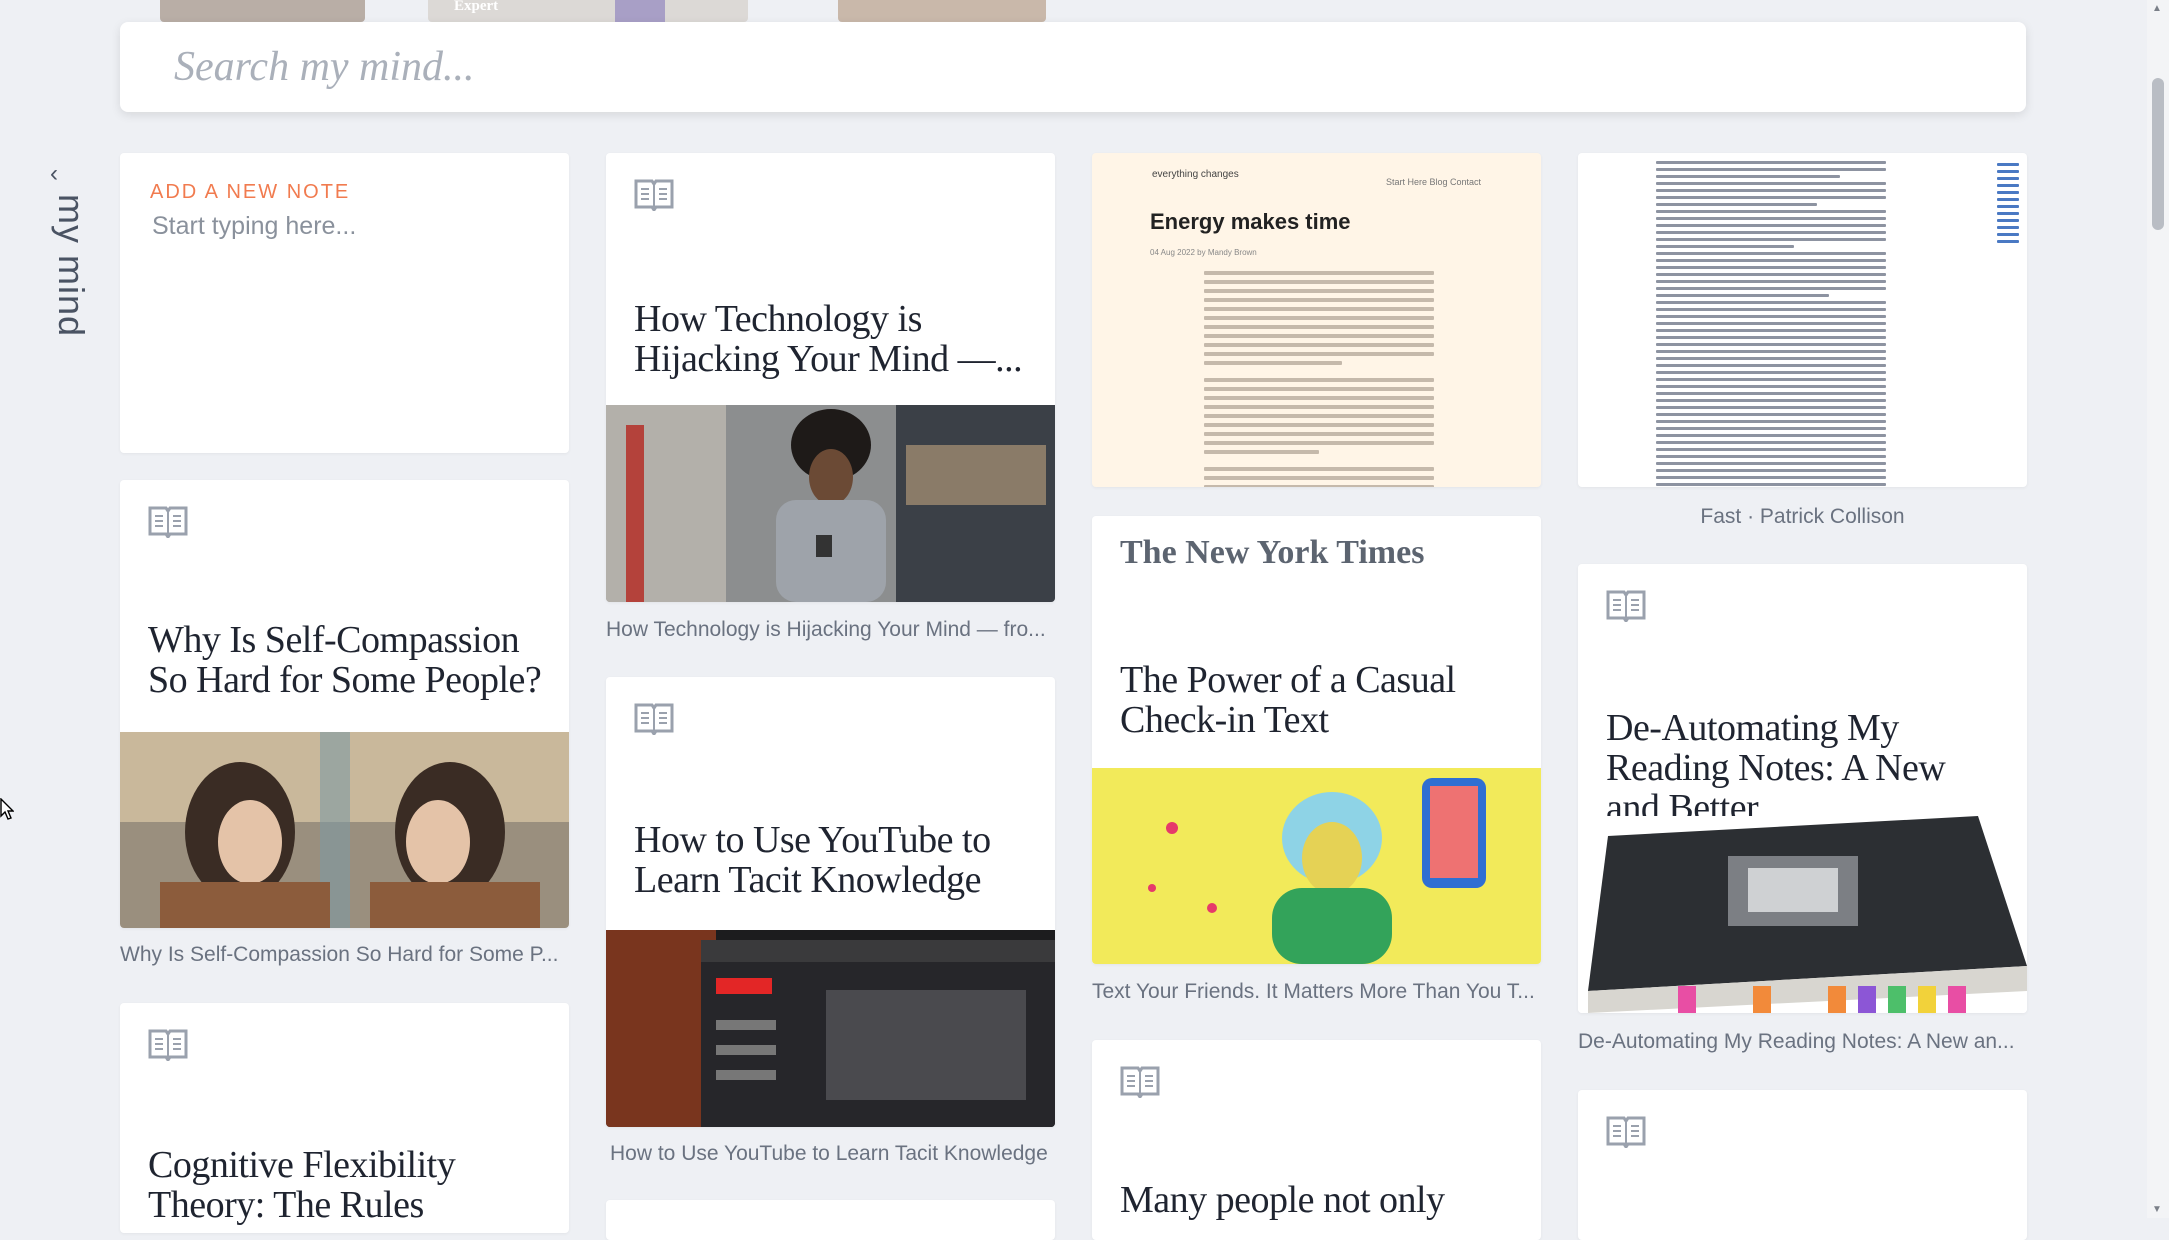  I want to click on scroll-thumb, so click(2158, 154).